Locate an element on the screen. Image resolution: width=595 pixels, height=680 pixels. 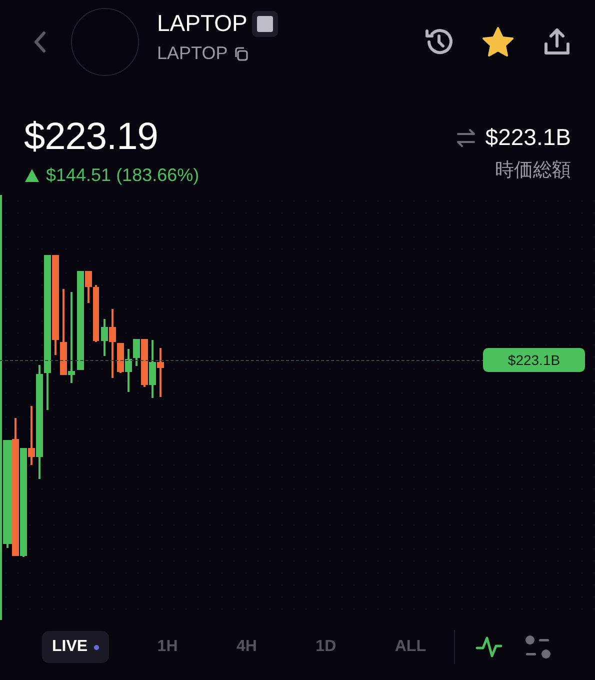
token-symbol: LAPTOP is located at coordinates (192, 53).